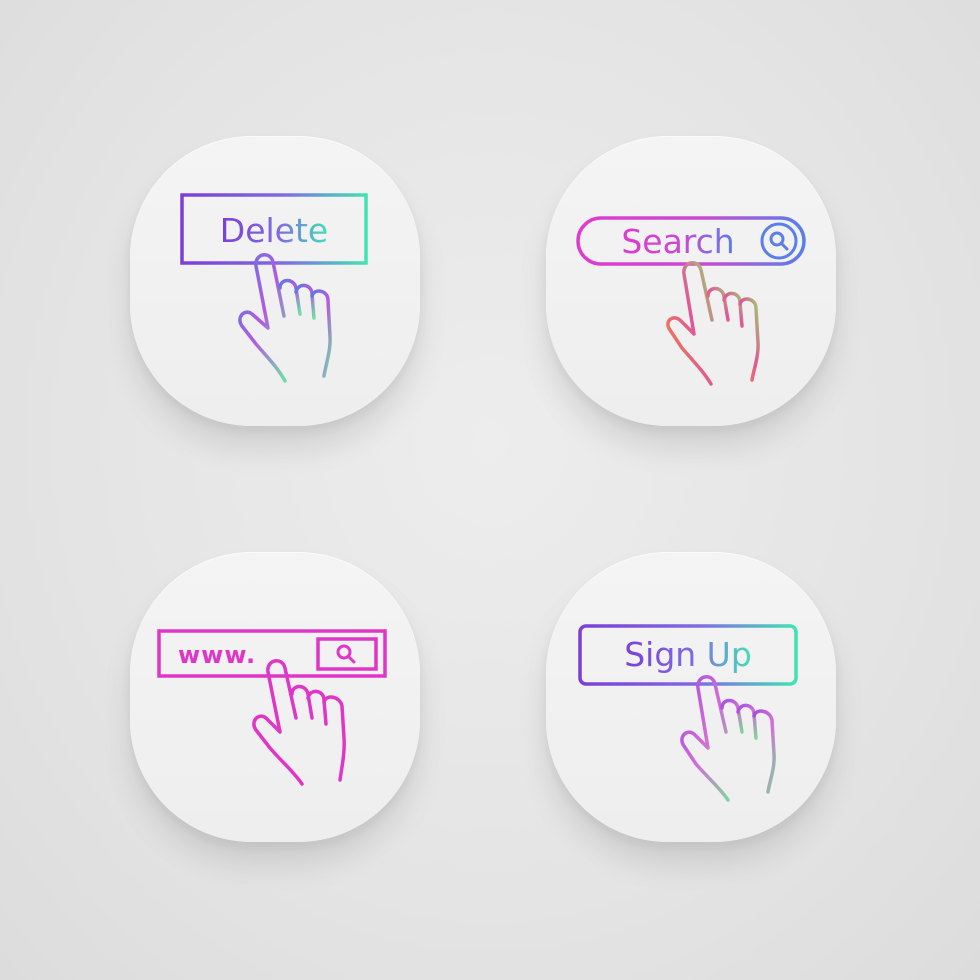  I want to click on app-icon-delete: Delete, so click(275, 281).